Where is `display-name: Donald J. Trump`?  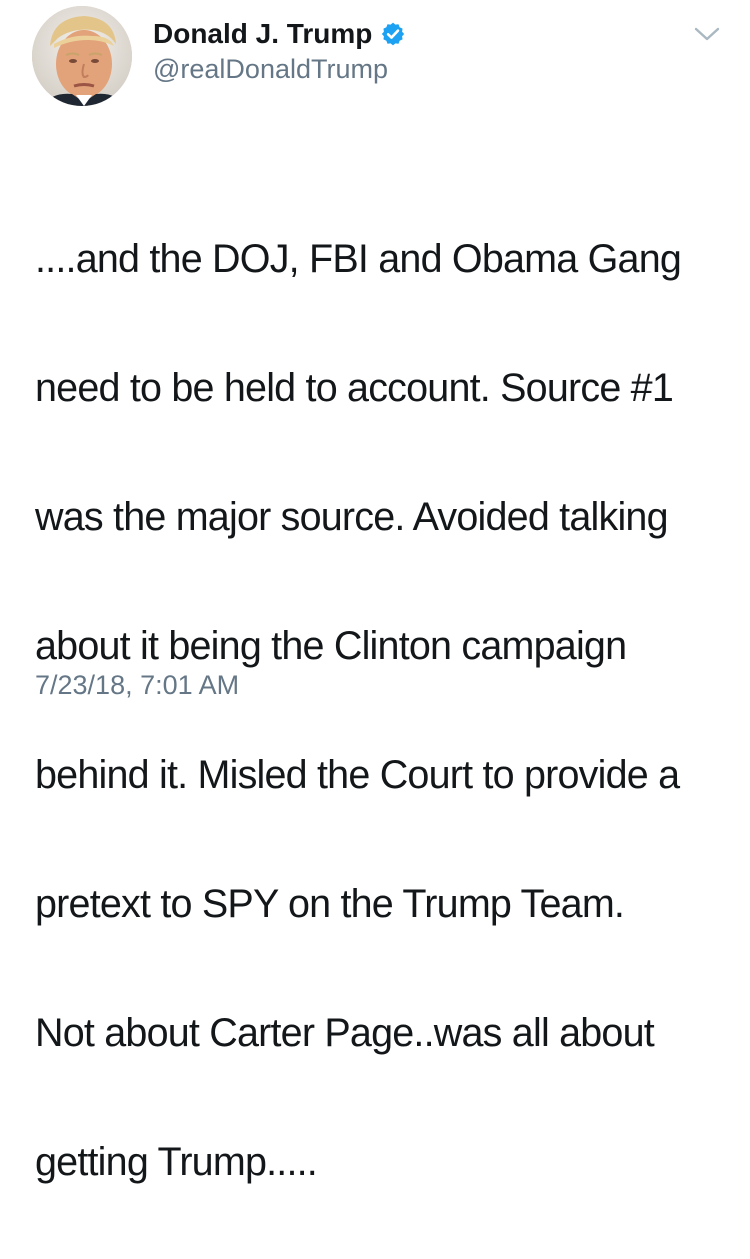
display-name: Donald J. Trump is located at coordinates (262, 34).